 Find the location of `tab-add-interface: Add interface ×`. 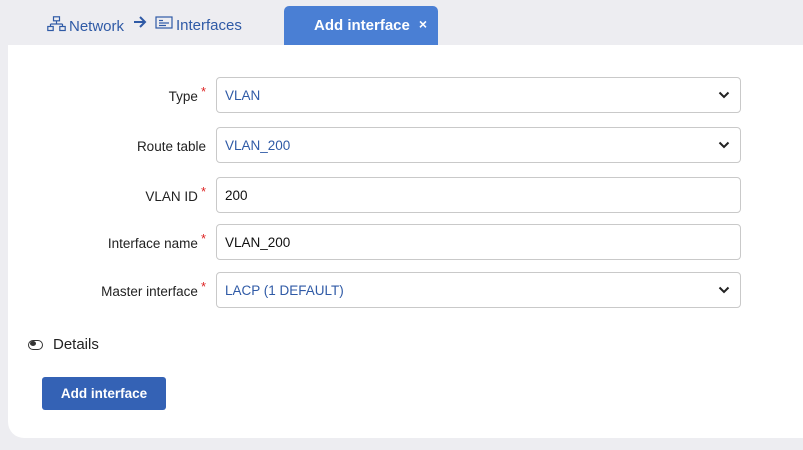

tab-add-interface: Add interface × is located at coordinates (361, 25).